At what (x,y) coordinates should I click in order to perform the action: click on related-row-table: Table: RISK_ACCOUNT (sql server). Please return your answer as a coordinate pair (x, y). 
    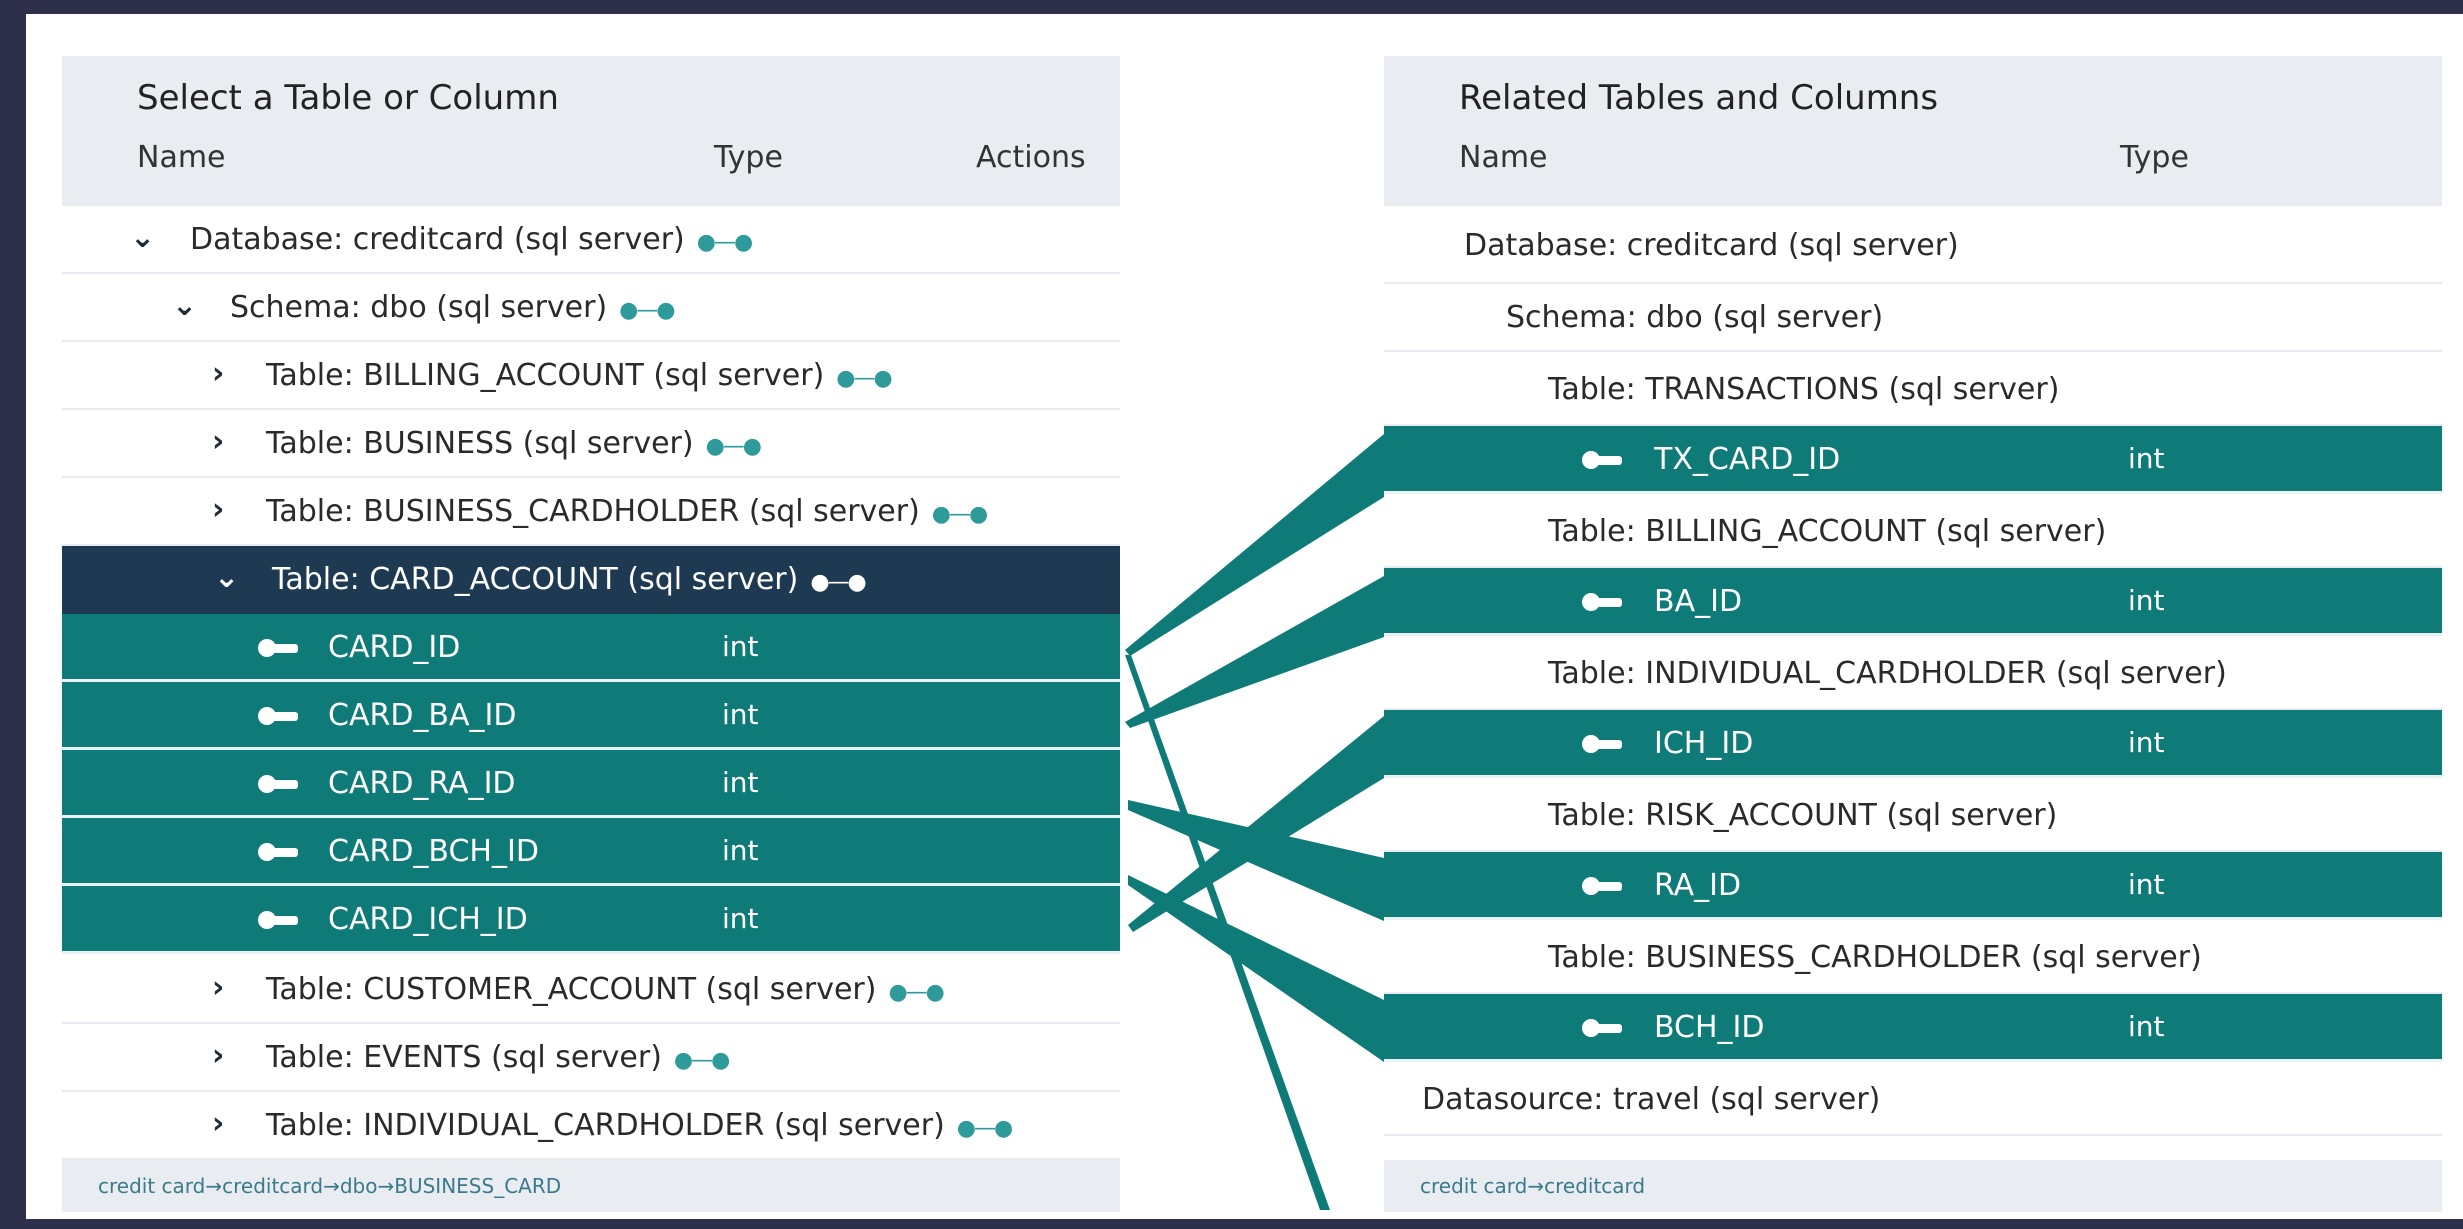
    Looking at the image, I should click on (1913, 815).